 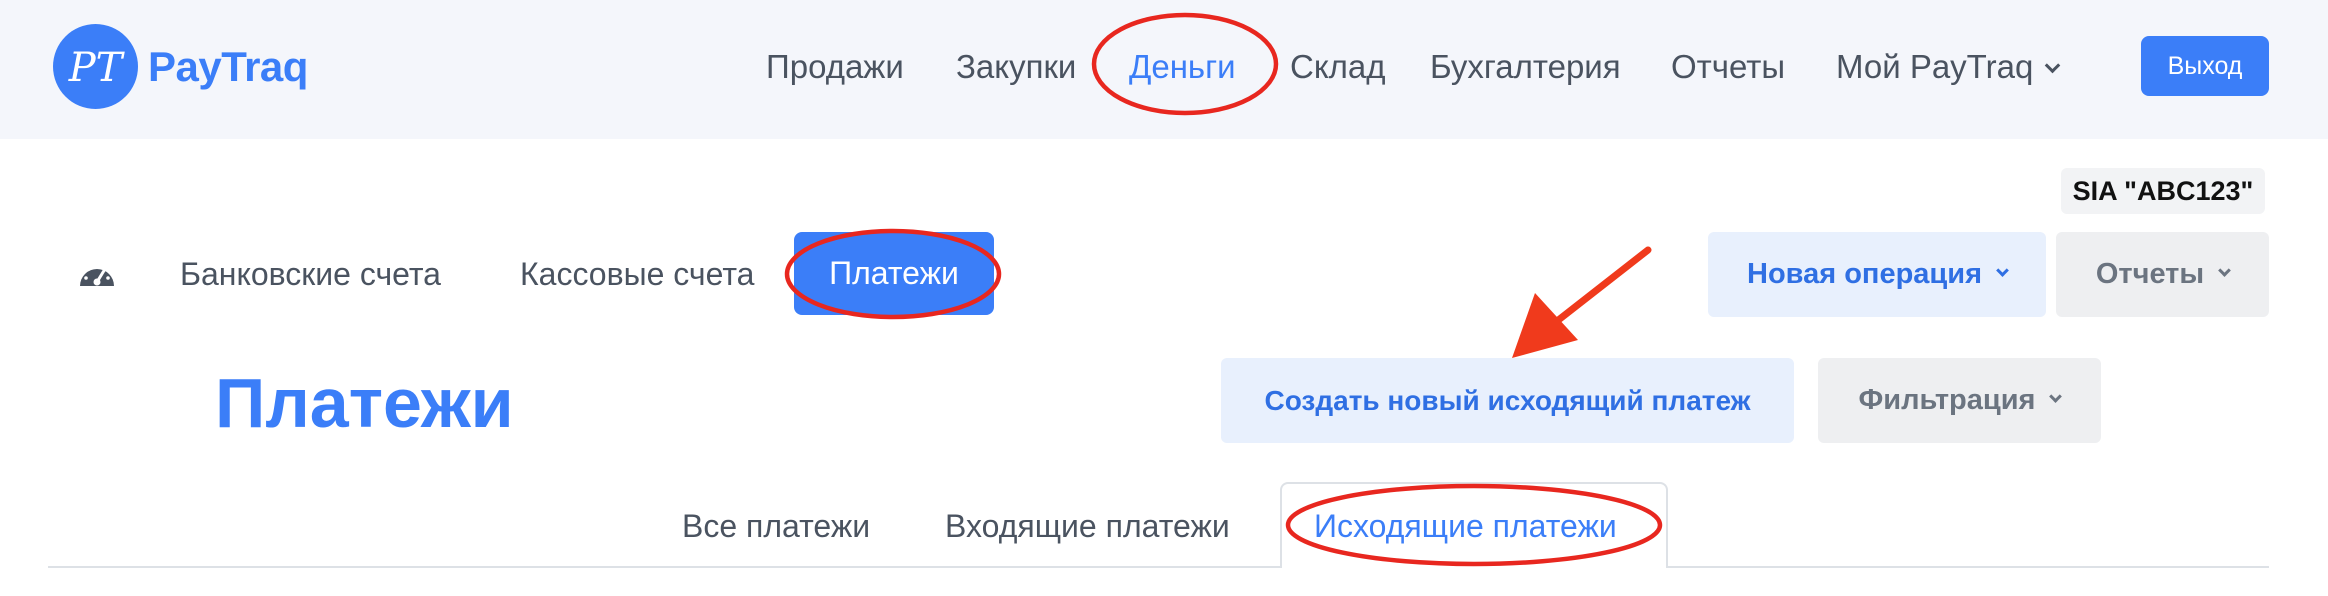 What do you see at coordinates (1507, 400) in the screenshot?
I see `create-outgoing-payment-button: Создать новый исходящий платеж` at bounding box center [1507, 400].